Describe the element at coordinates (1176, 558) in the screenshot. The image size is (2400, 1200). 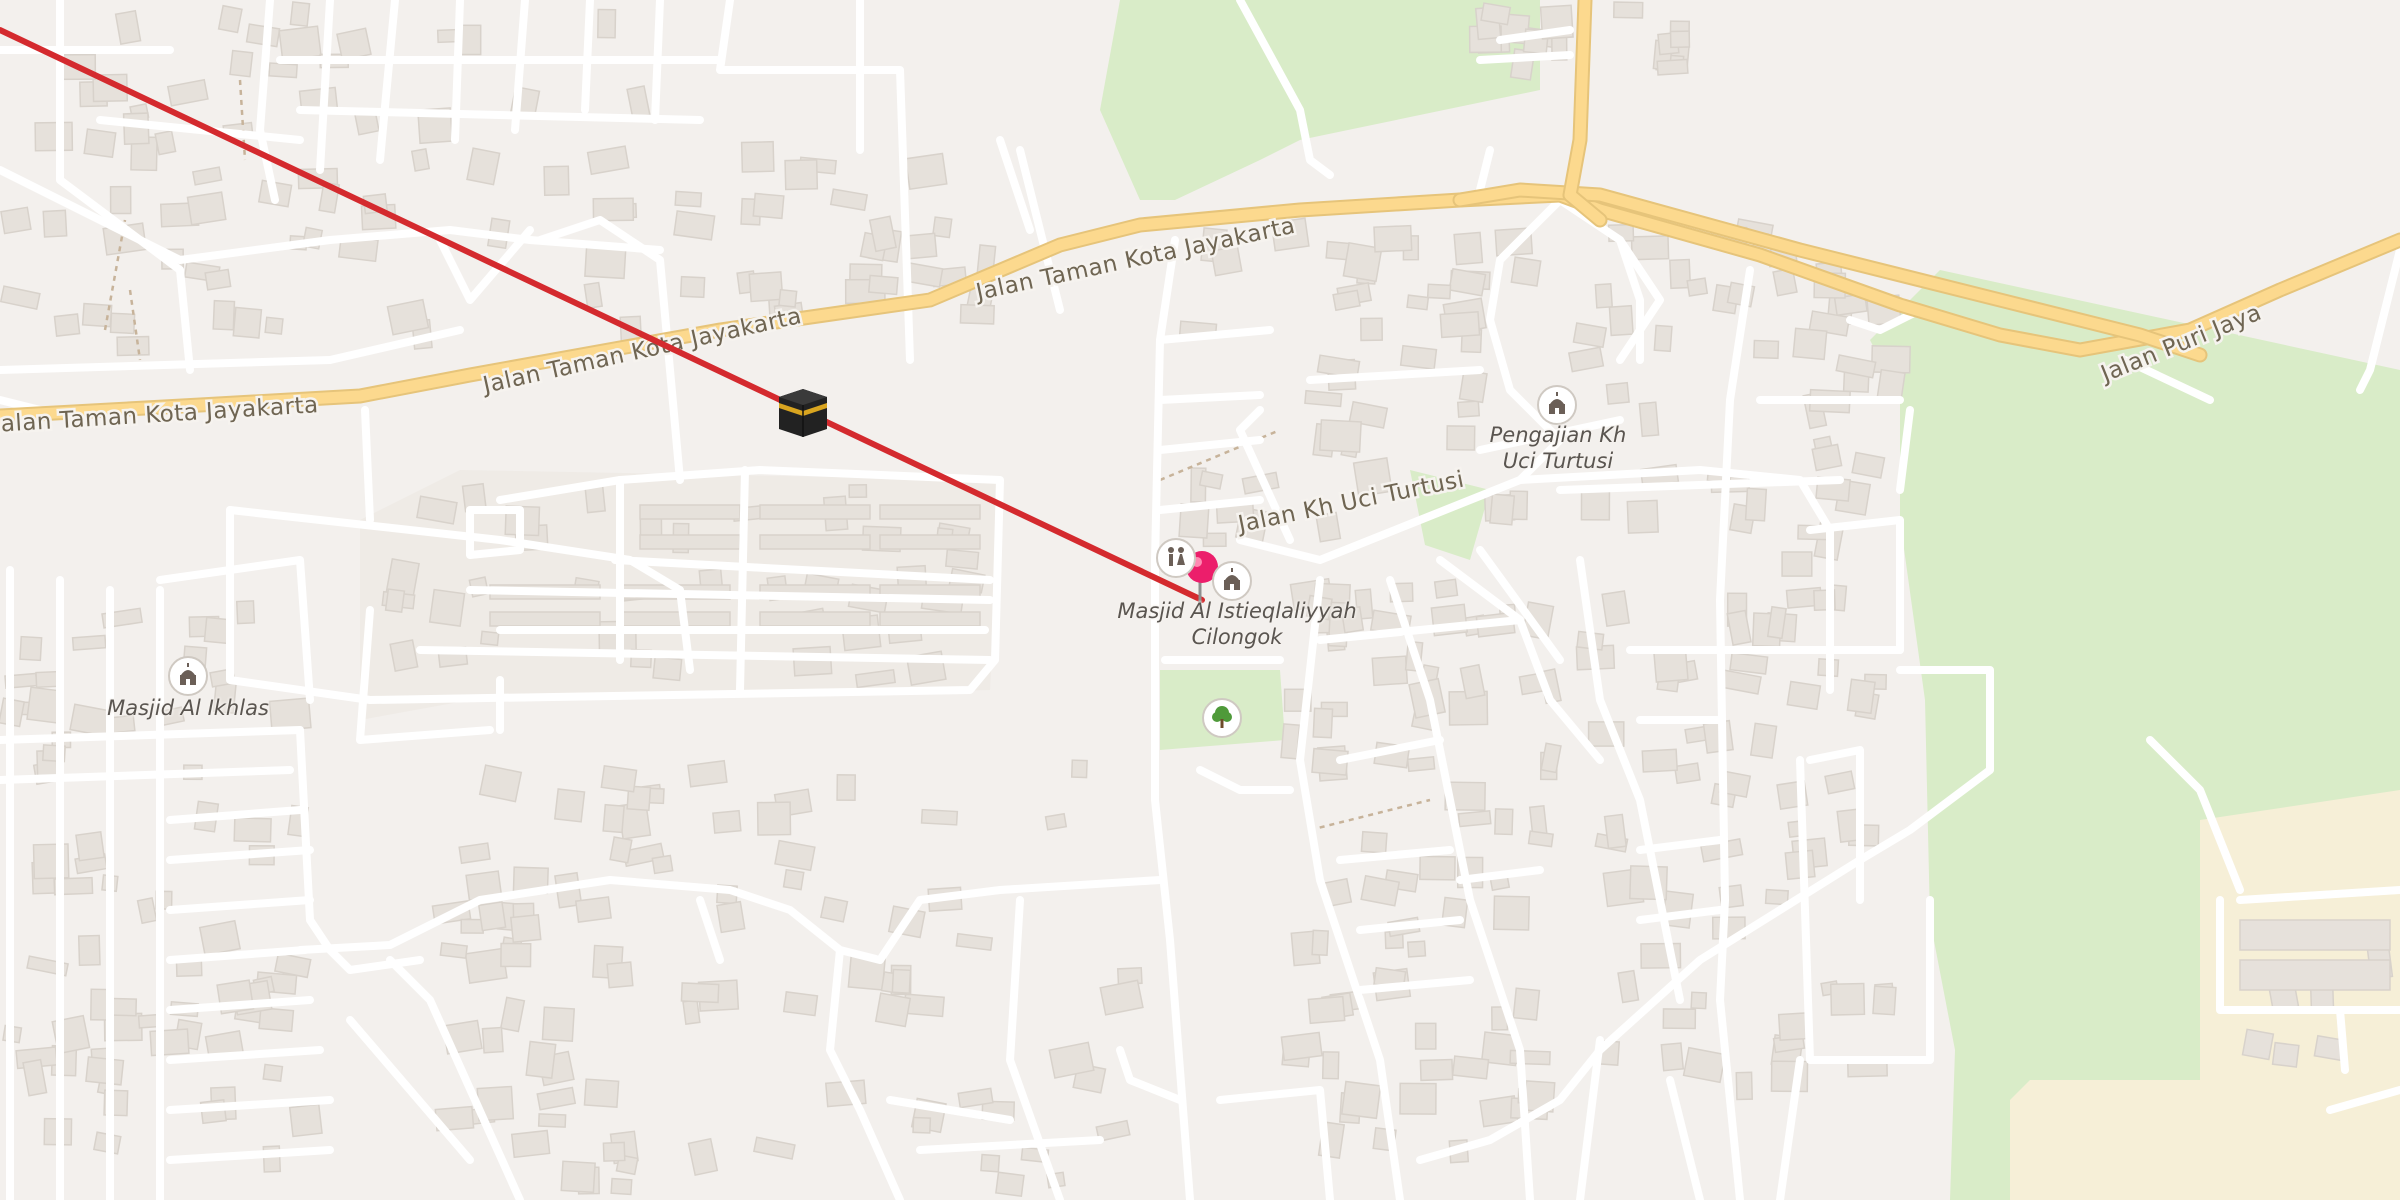
I see `toilets-icon` at that location.